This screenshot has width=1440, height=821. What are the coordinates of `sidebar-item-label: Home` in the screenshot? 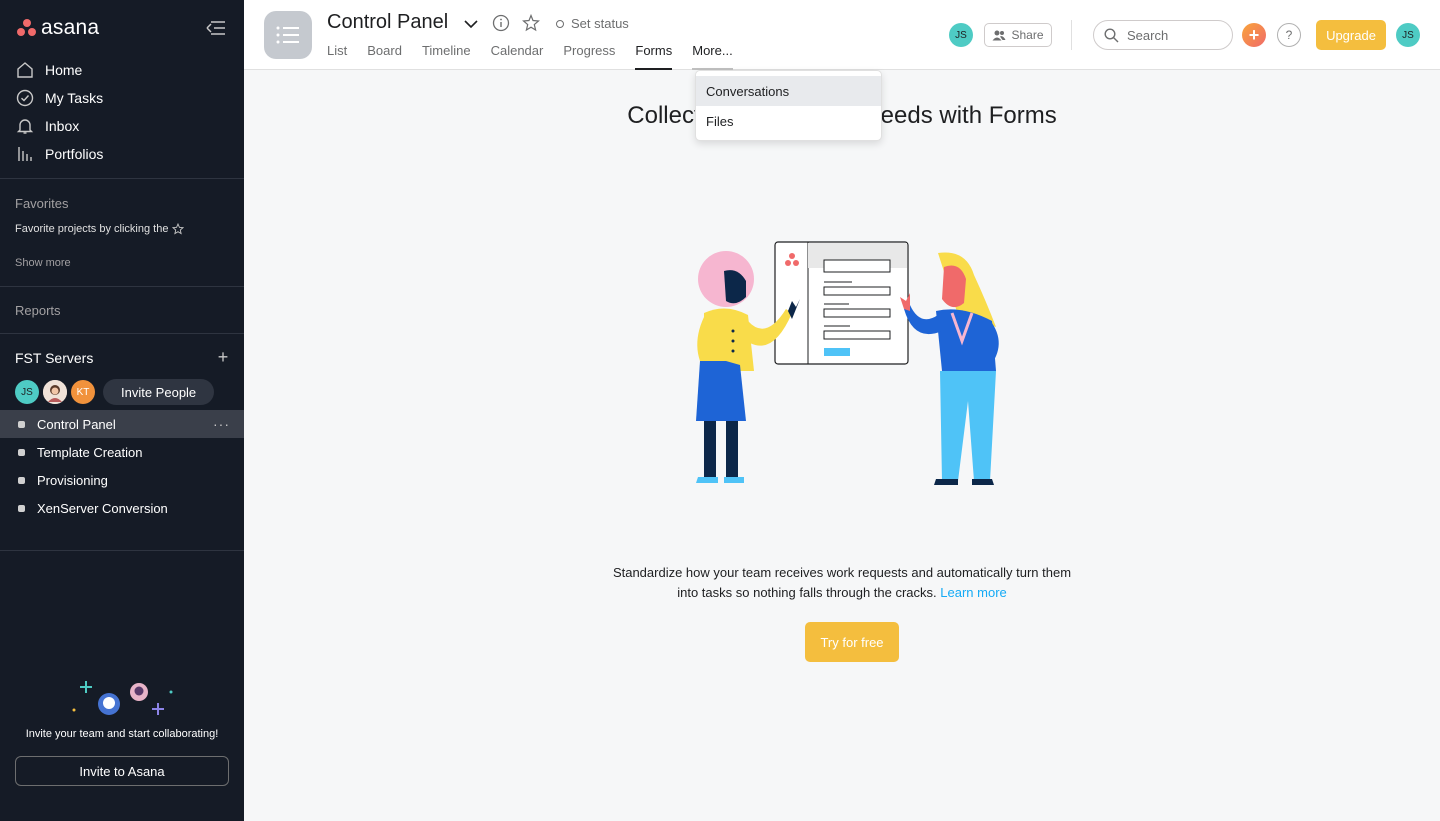 It's located at (64, 70).